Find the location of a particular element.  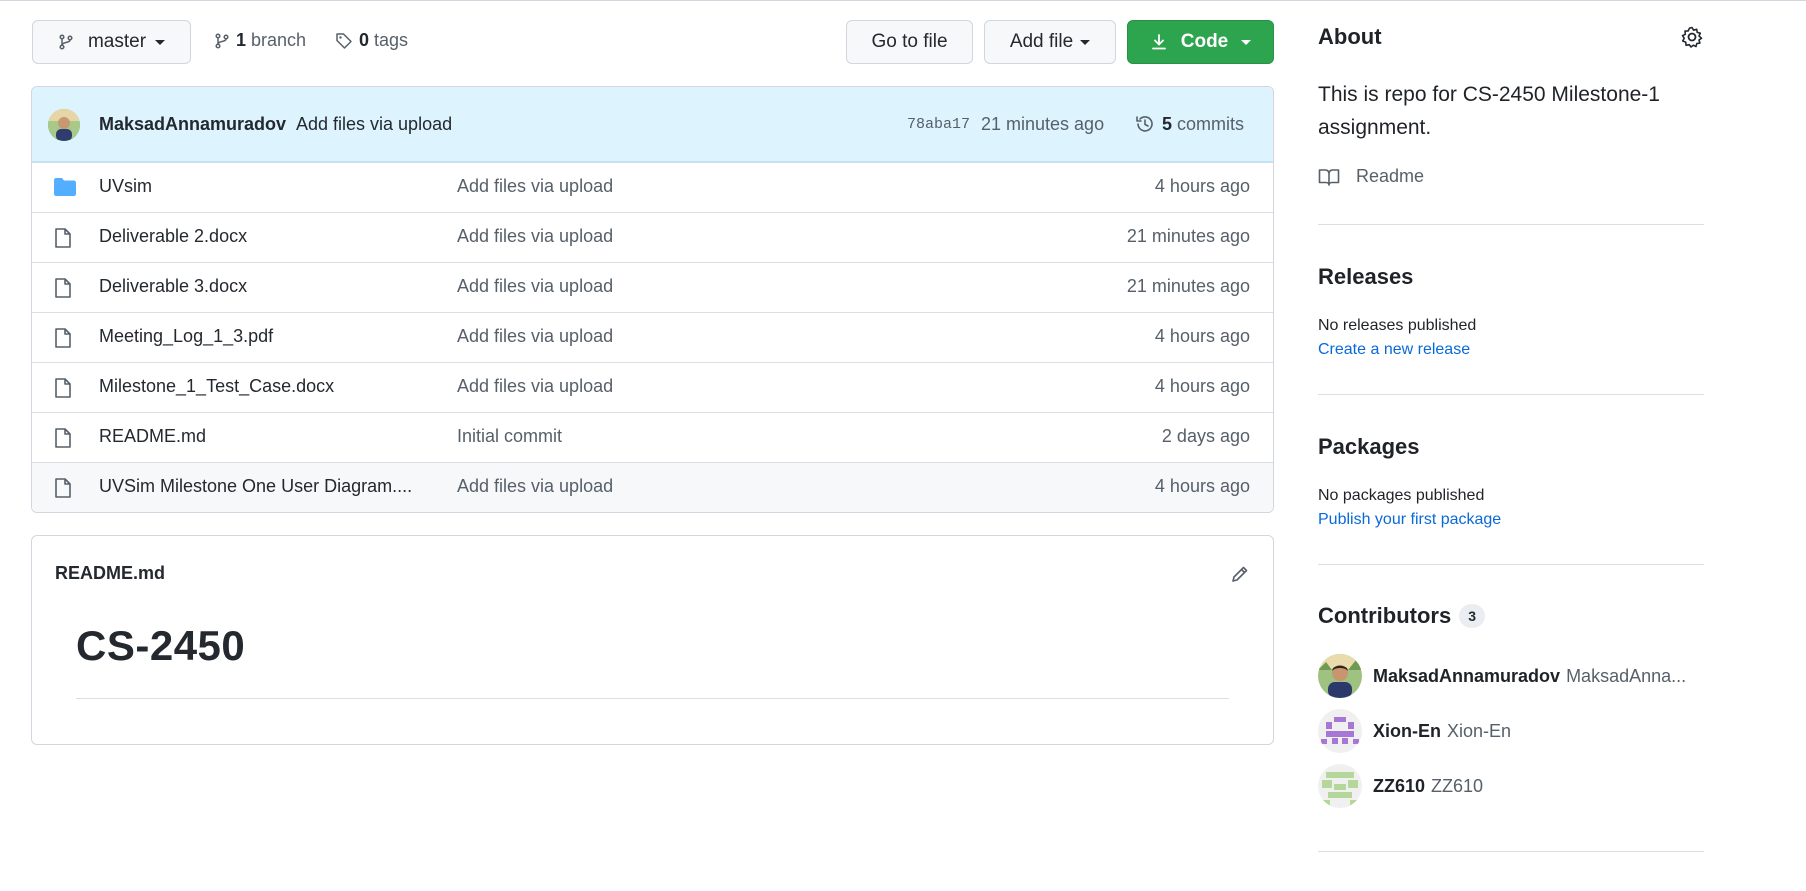

commit-message: Add files via upload is located at coordinates (374, 124).